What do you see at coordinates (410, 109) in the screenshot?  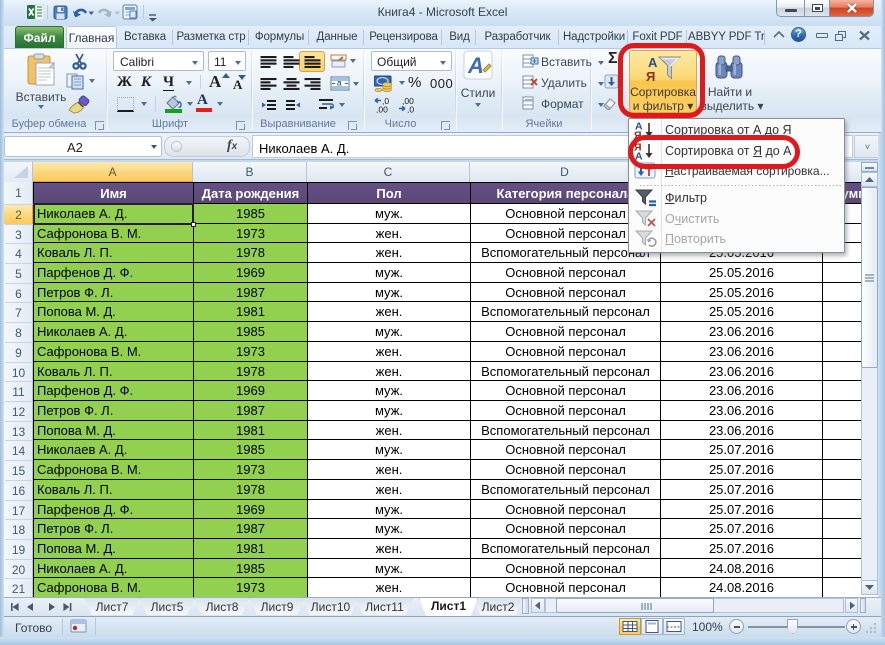 I see `svg-text: ,0` at bounding box center [410, 109].